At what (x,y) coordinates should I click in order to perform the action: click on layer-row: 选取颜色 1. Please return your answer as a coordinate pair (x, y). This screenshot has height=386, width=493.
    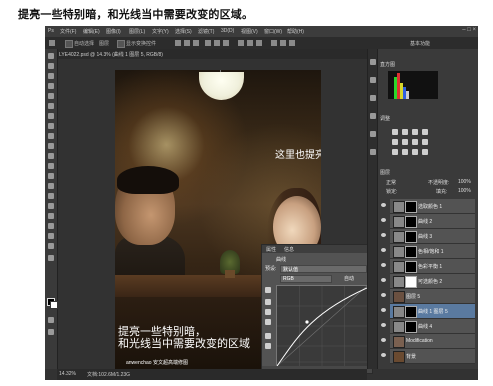
    Looking at the image, I should click on (428, 206).